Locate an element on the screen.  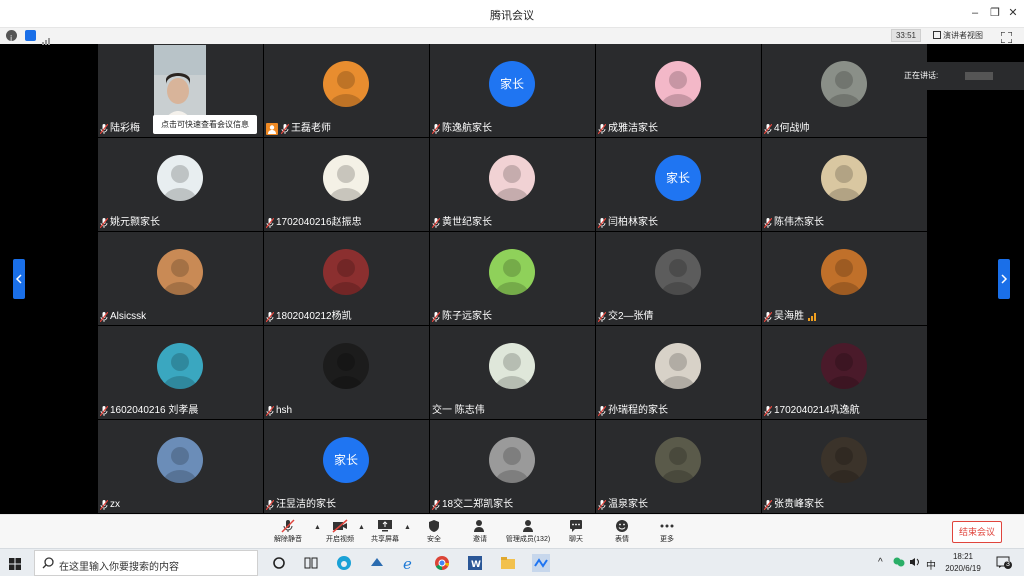
participant-tile: 吴海胜 is located at coordinates (844, 278).